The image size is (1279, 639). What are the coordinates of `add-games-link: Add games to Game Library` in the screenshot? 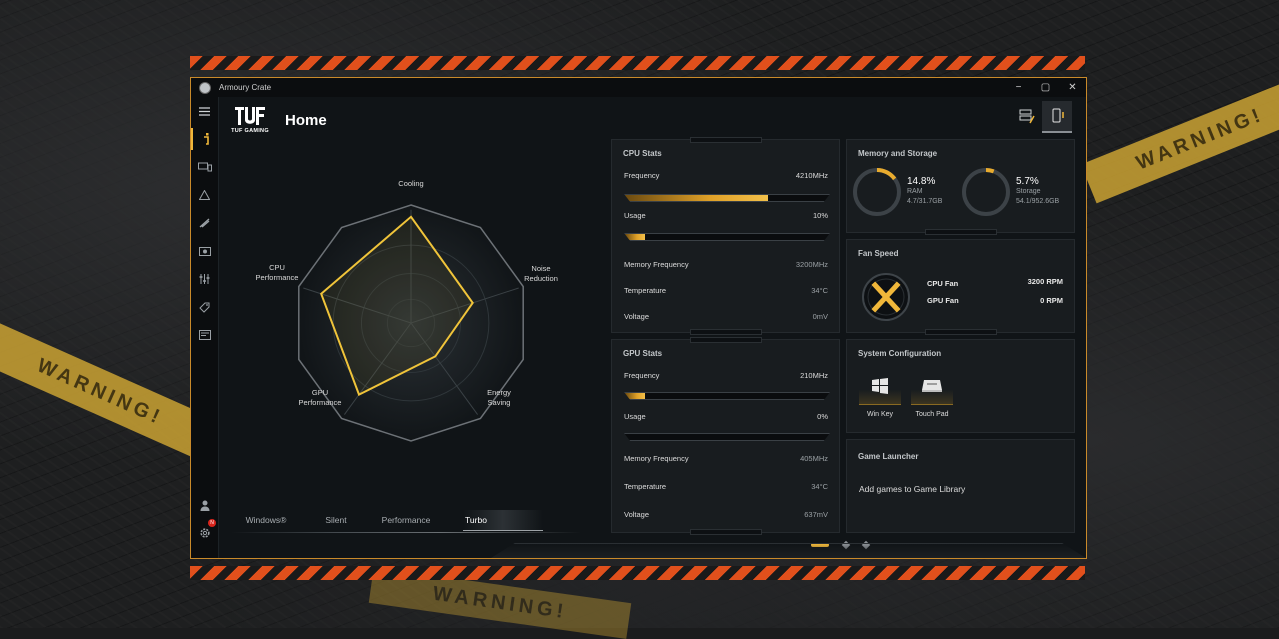 It's located at (912, 489).